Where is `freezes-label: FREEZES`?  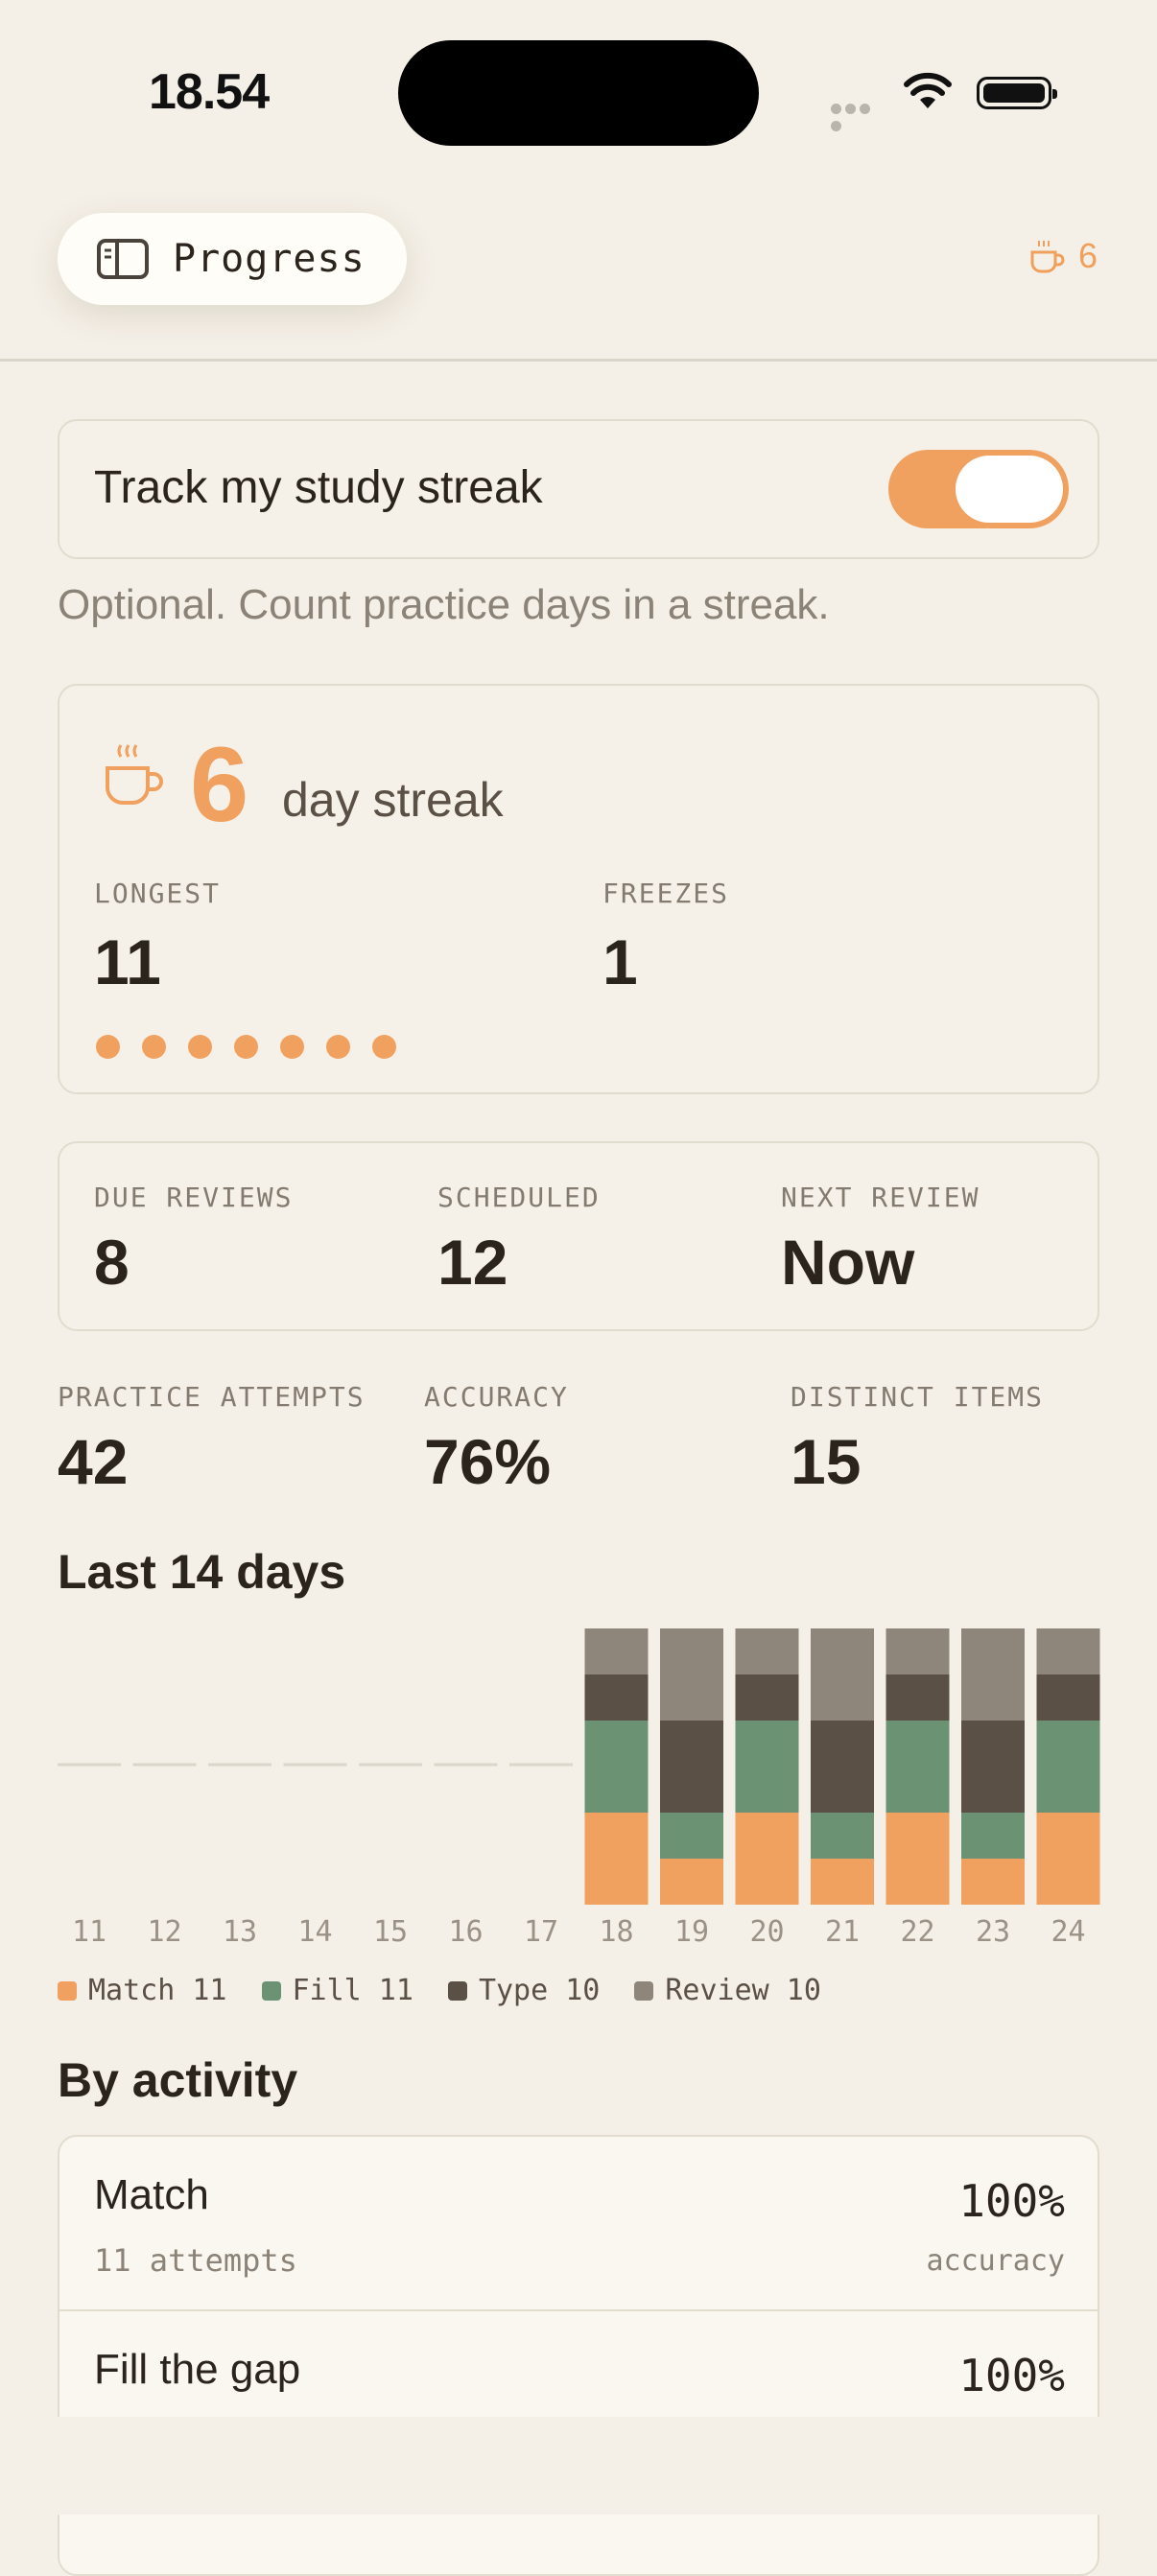 freezes-label: FREEZES is located at coordinates (666, 893).